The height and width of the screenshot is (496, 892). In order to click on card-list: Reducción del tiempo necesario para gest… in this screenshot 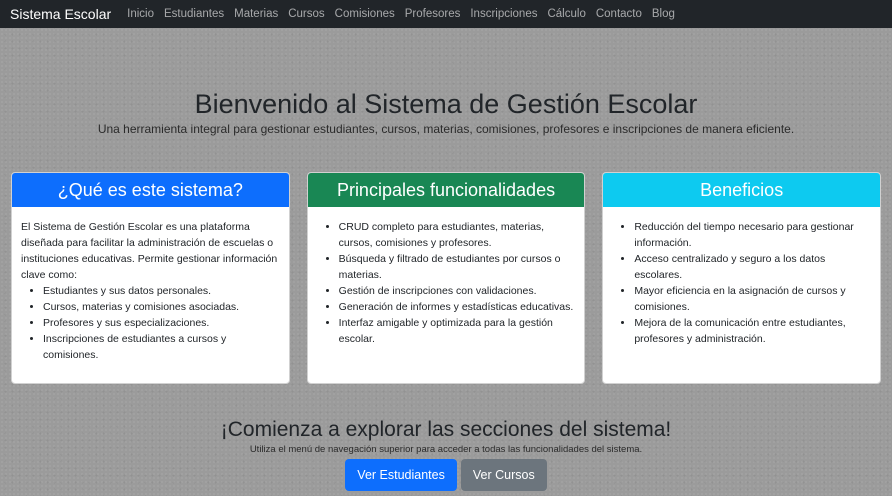, I will do `click(741, 283)`.